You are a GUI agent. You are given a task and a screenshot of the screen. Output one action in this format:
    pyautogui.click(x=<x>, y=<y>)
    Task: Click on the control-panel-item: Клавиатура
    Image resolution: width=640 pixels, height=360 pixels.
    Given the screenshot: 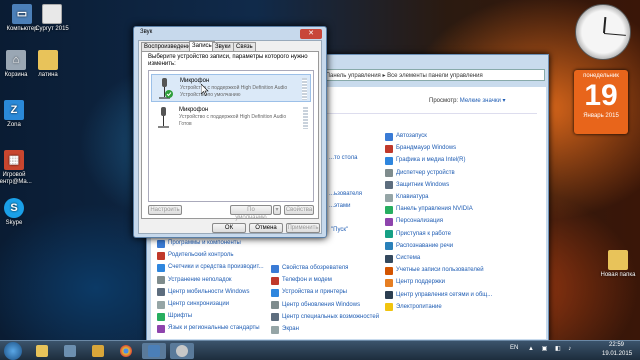 What is the action you would take?
    pyautogui.click(x=407, y=197)
    